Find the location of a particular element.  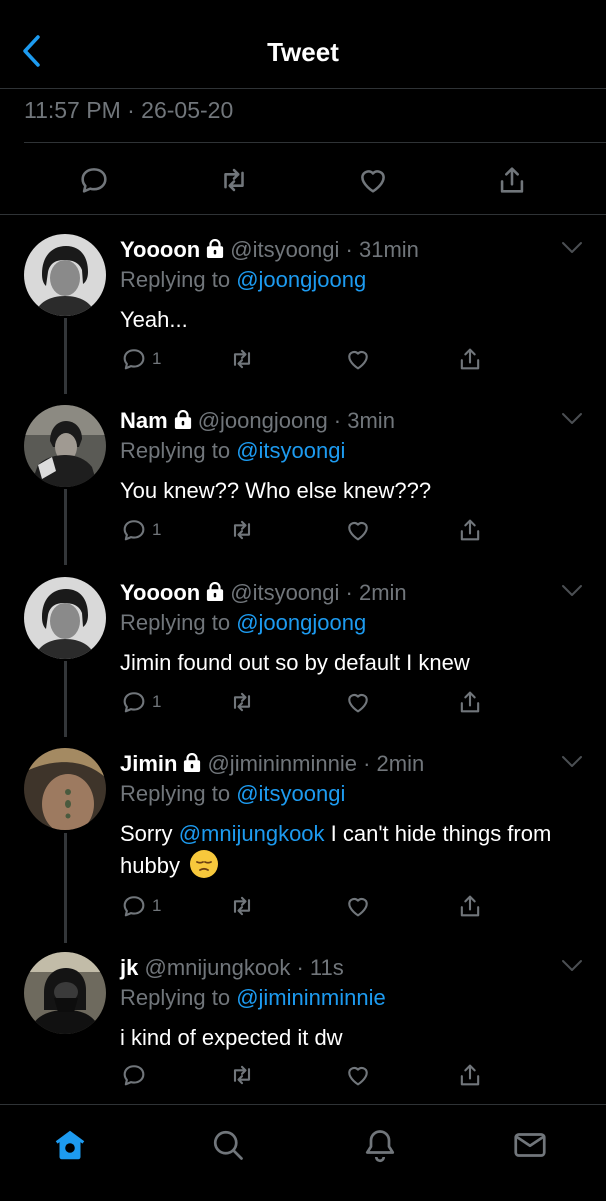

bottom-tab-bar is located at coordinates (303, 1152).